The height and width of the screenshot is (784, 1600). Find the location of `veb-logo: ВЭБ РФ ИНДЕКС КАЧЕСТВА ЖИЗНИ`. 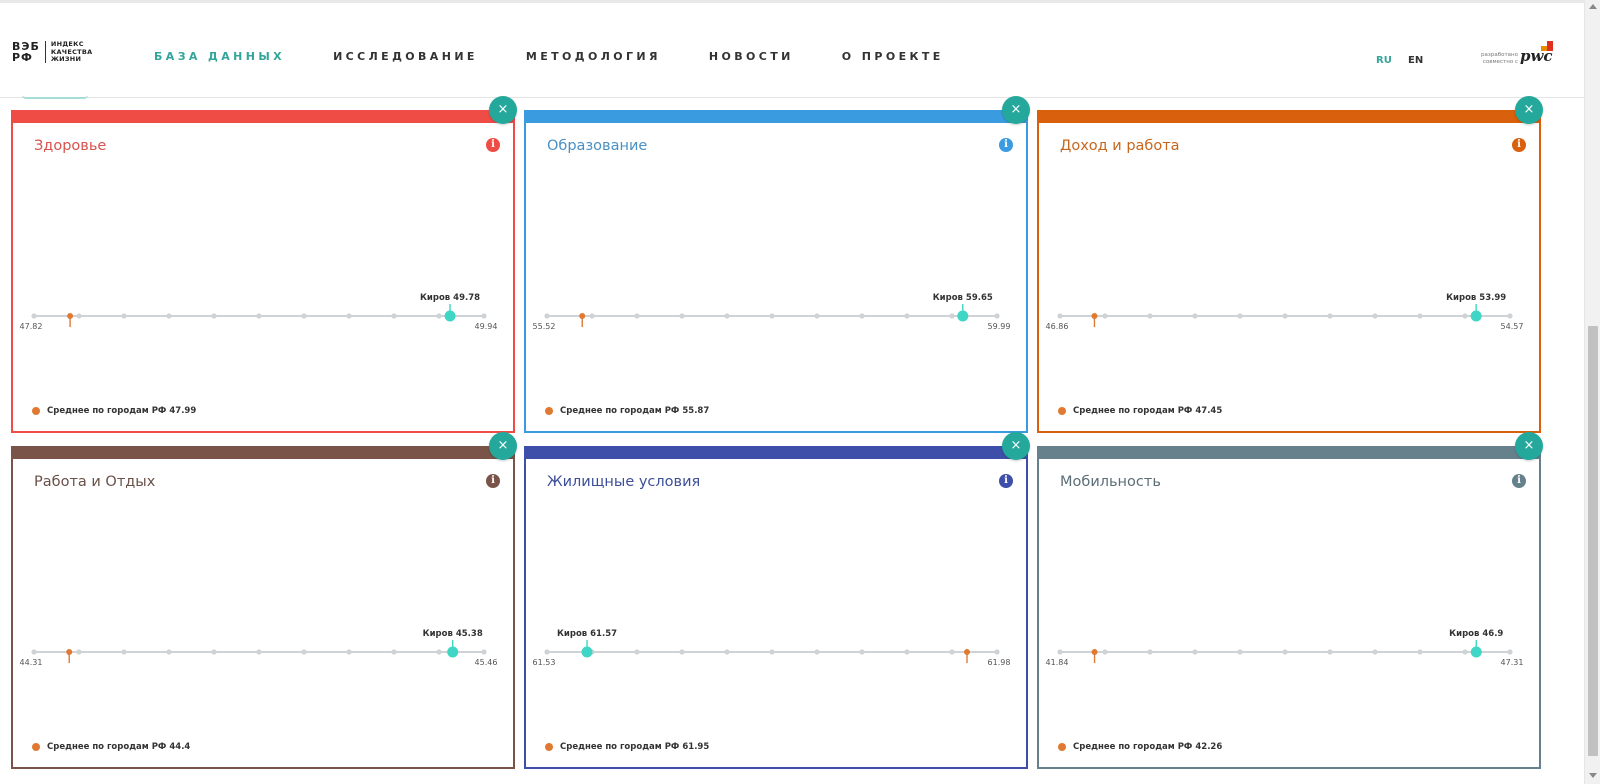

veb-logo: ВЭБ РФ ИНДЕКС КАЧЕСТВА ЖИЗНИ is located at coordinates (52, 52).